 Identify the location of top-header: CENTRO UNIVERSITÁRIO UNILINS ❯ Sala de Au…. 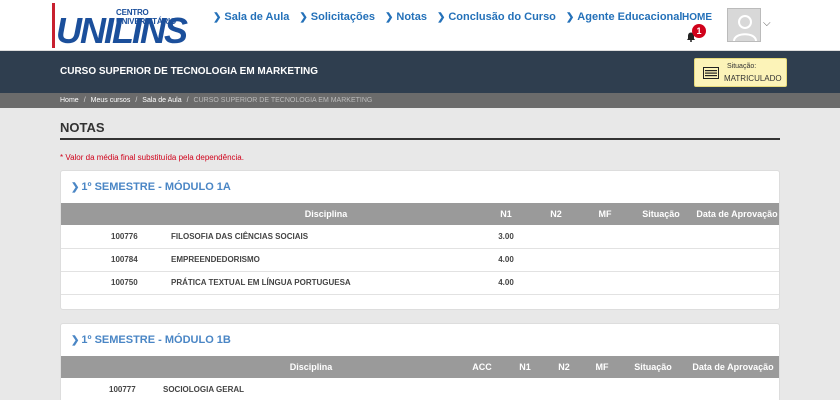
(420, 25).